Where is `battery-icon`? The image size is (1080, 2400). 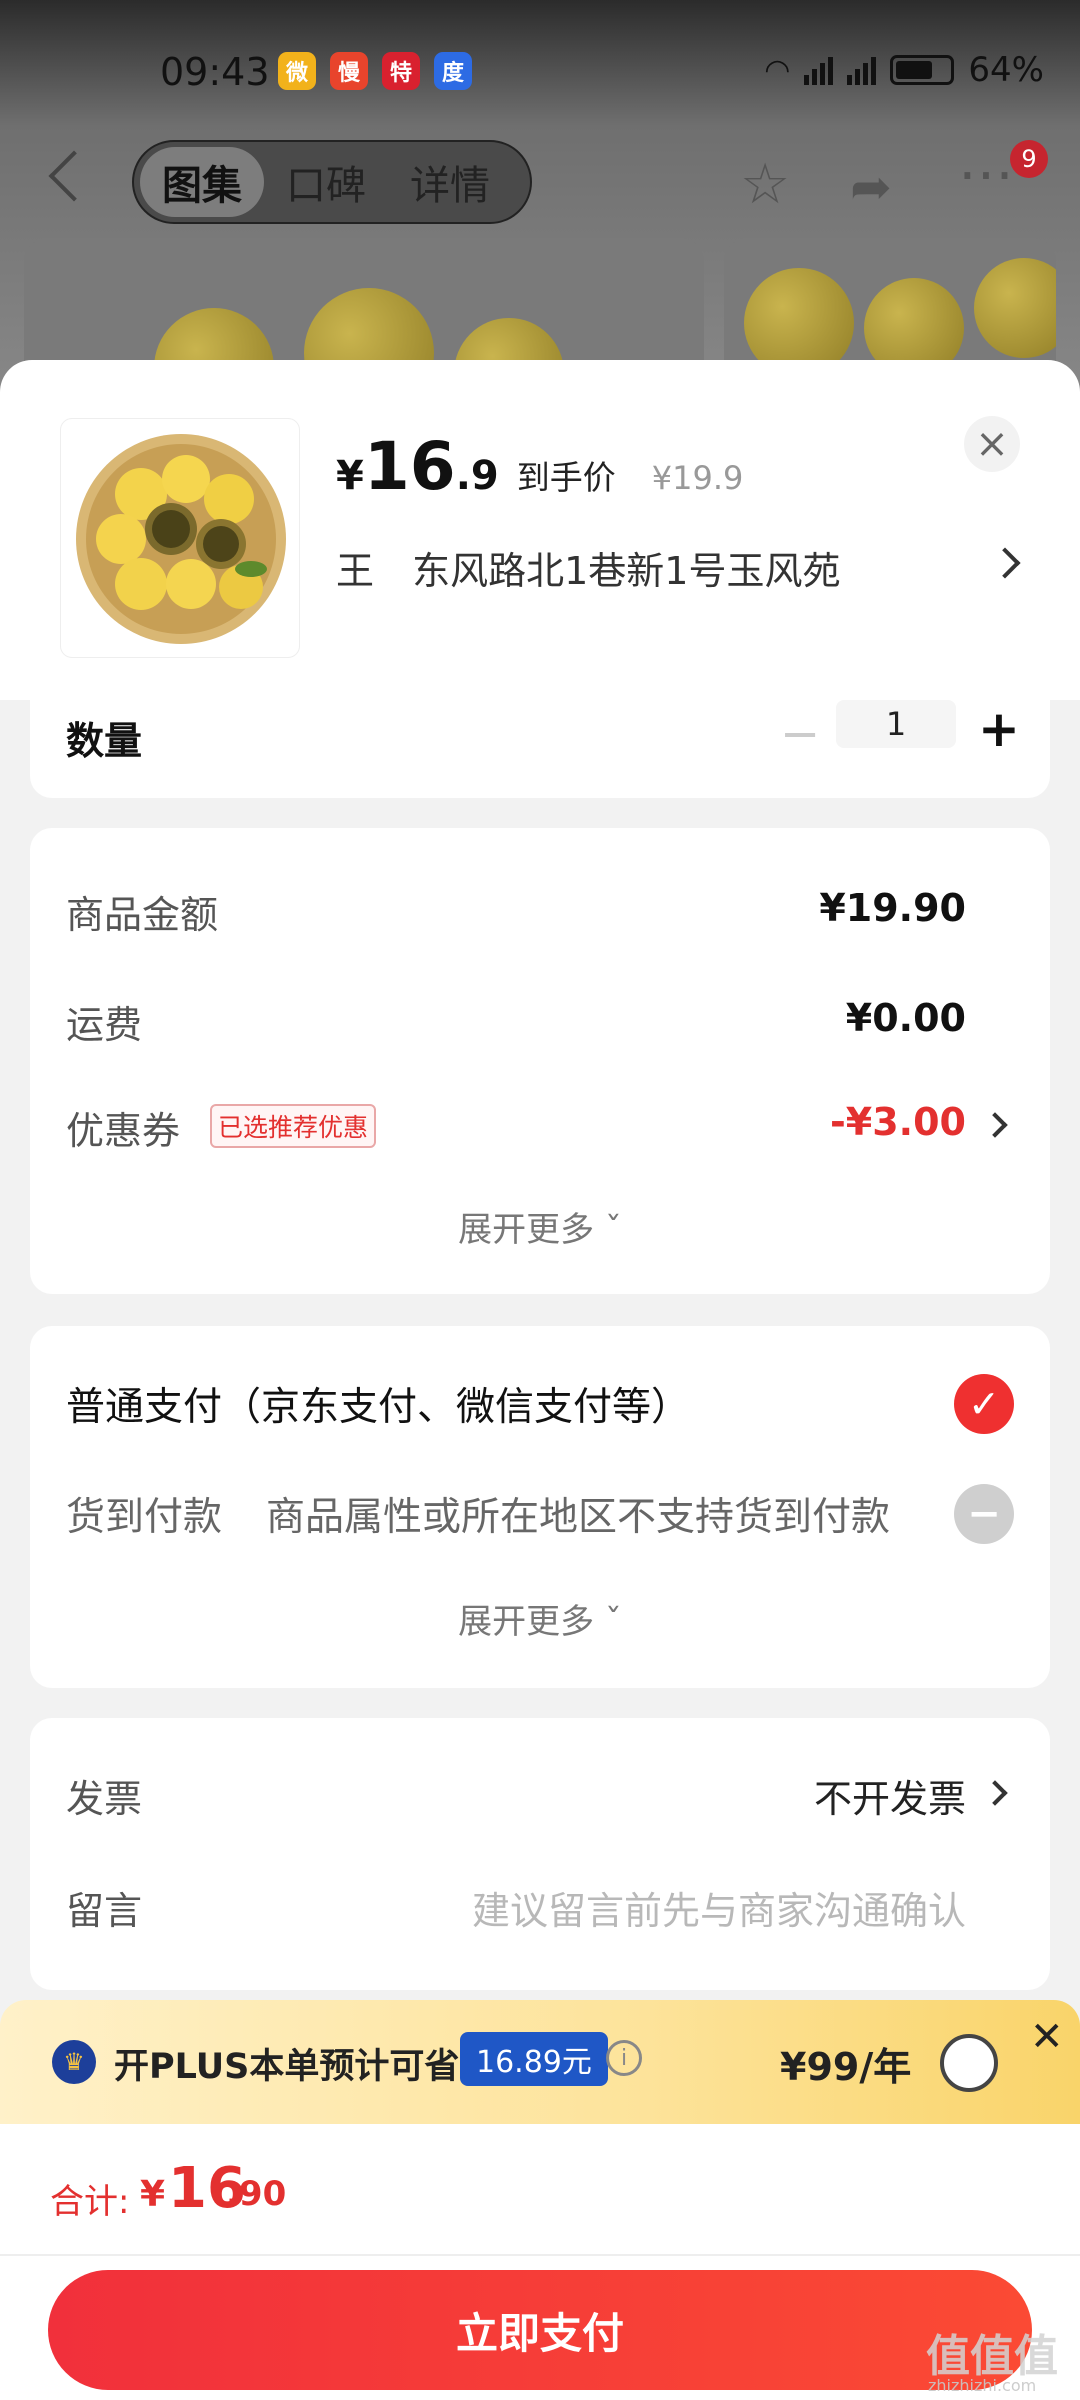
battery-icon is located at coordinates (922, 70).